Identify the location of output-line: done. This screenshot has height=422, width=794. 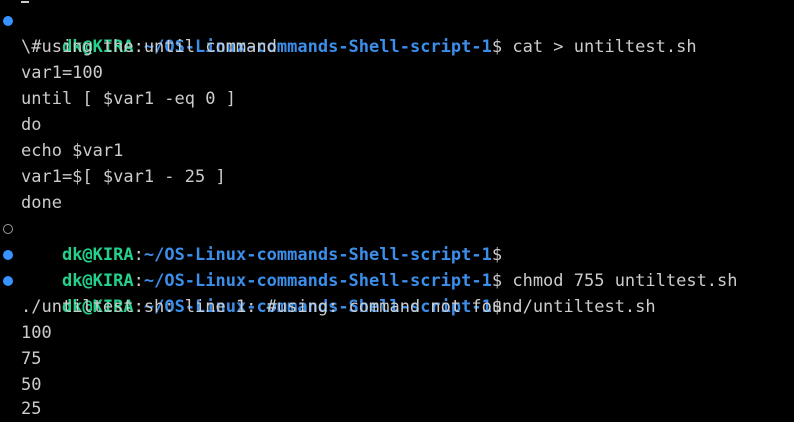
(41, 203).